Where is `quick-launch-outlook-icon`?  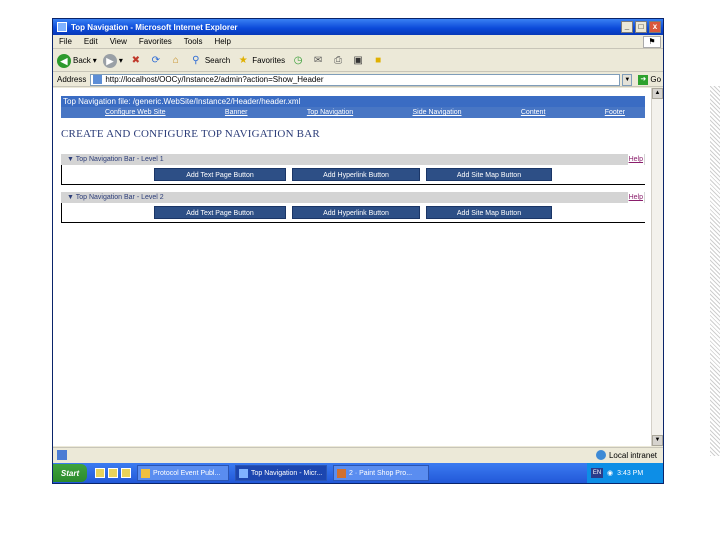 quick-launch-outlook-icon is located at coordinates (113, 473).